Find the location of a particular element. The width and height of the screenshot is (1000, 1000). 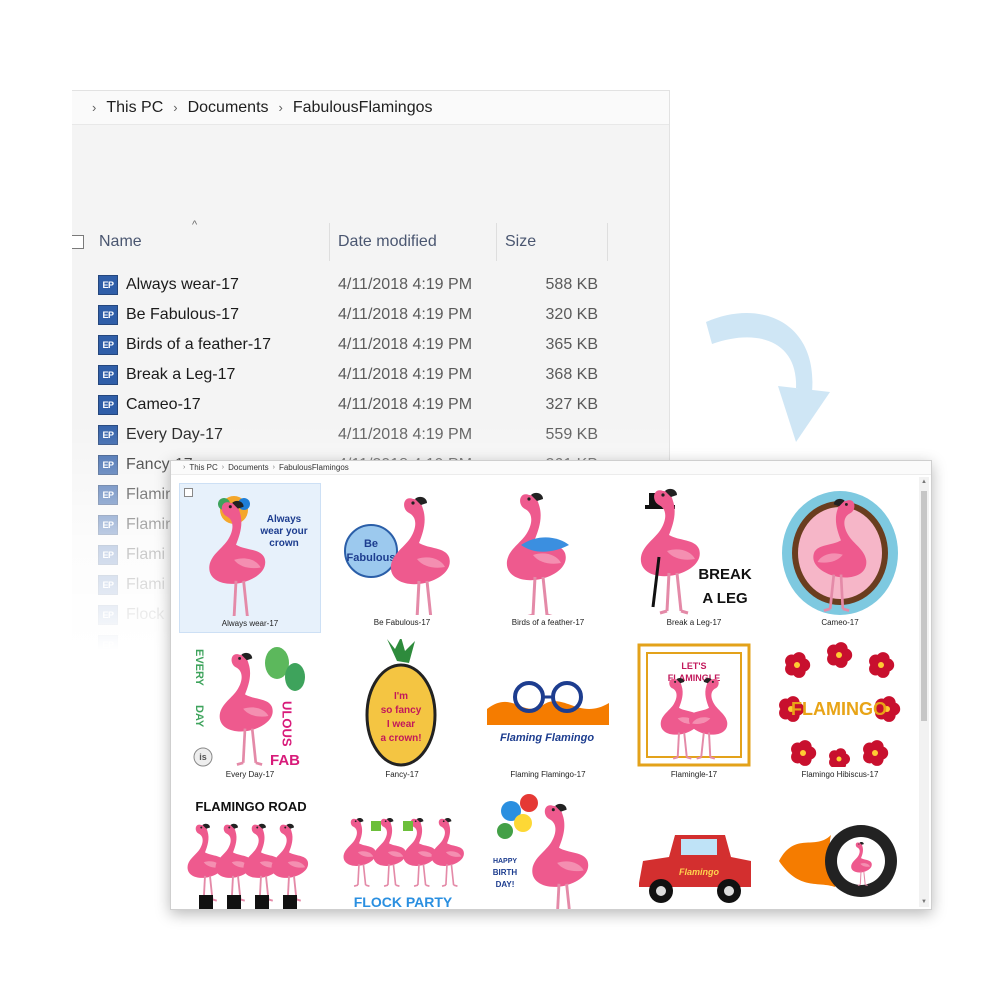

thumbnail-image: LET'SFLAMINGLE is located at coordinates (694, 705).